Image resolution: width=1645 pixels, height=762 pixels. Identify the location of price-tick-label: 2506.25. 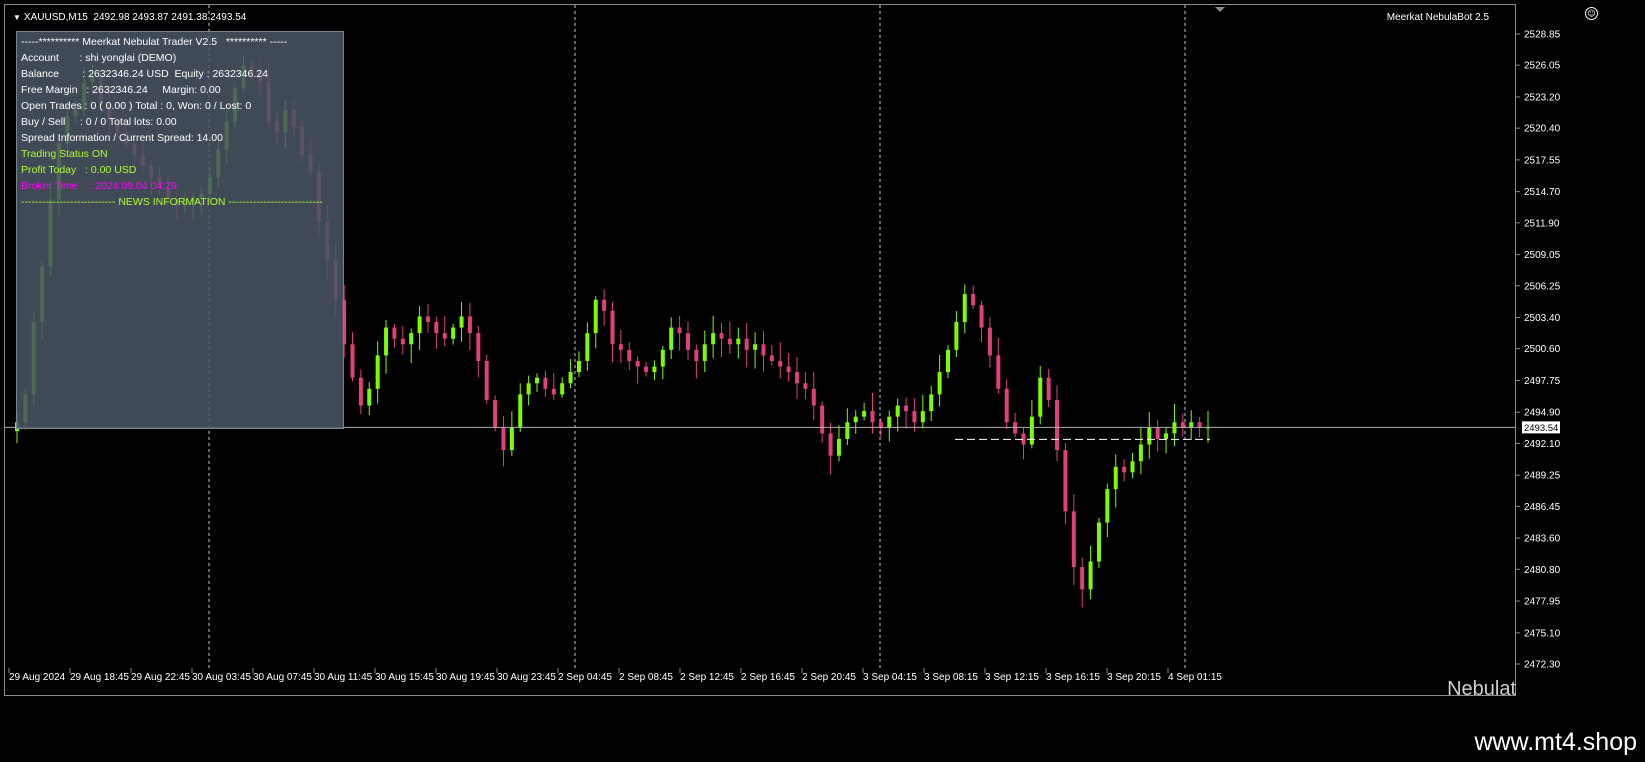
(1542, 286).